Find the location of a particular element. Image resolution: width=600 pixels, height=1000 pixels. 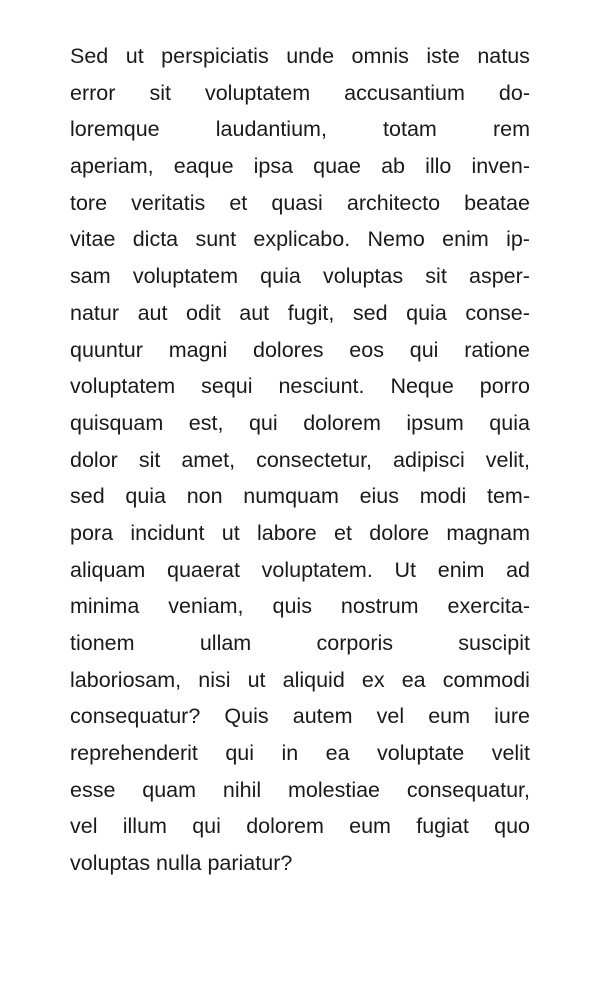

word: consequatur, is located at coordinates (468, 789).